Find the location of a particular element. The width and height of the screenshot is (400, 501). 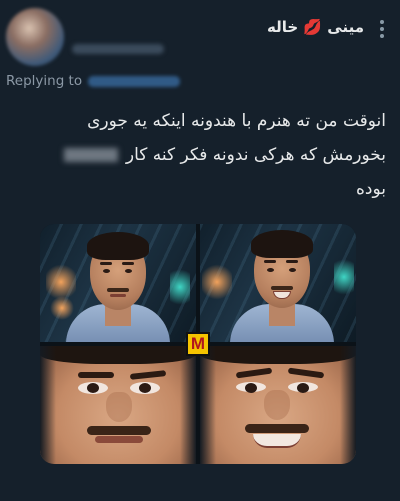

tweet-line-1: انوقت من ته هنرم با هندونه اینکه یه جوری is located at coordinates (236, 121).